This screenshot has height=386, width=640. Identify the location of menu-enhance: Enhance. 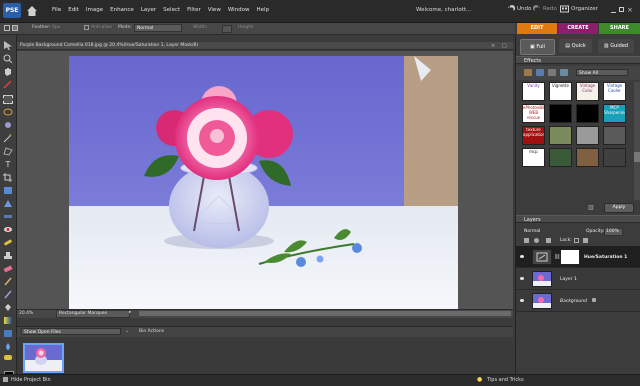
(122, 10).